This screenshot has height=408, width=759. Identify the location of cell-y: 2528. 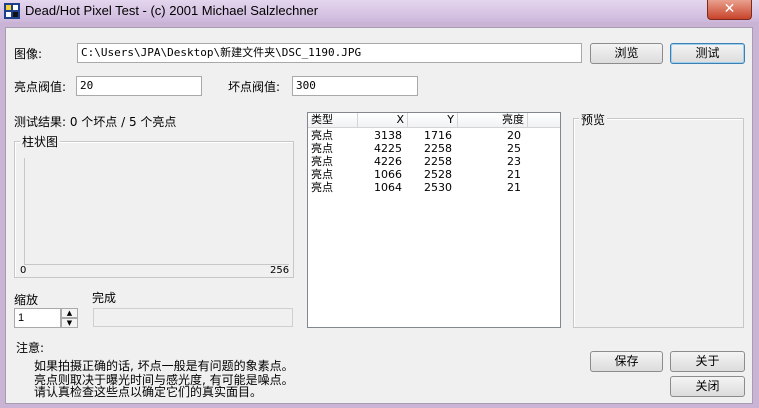
(438, 174).